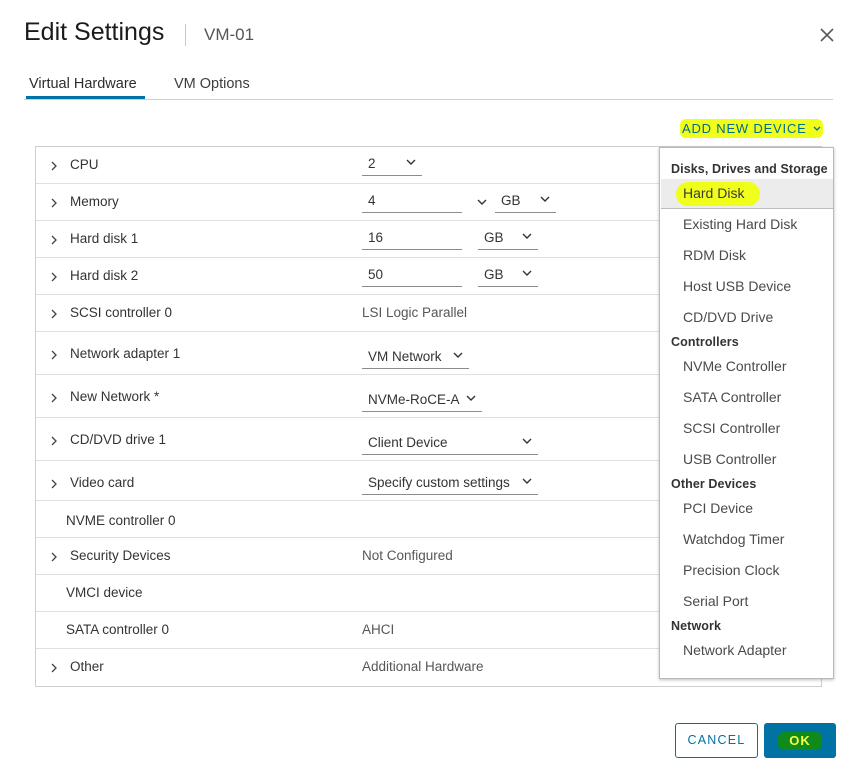 This screenshot has width=857, height=780. Describe the element at coordinates (439, 482) in the screenshot. I see `video-card-value: Specify custom settings` at that location.